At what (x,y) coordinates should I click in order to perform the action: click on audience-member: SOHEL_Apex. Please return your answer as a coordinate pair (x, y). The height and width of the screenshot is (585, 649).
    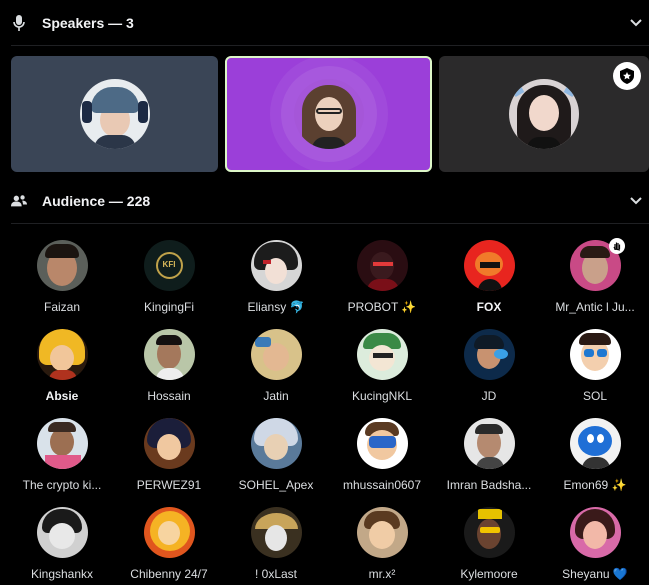
    Looking at the image, I should click on (276, 455).